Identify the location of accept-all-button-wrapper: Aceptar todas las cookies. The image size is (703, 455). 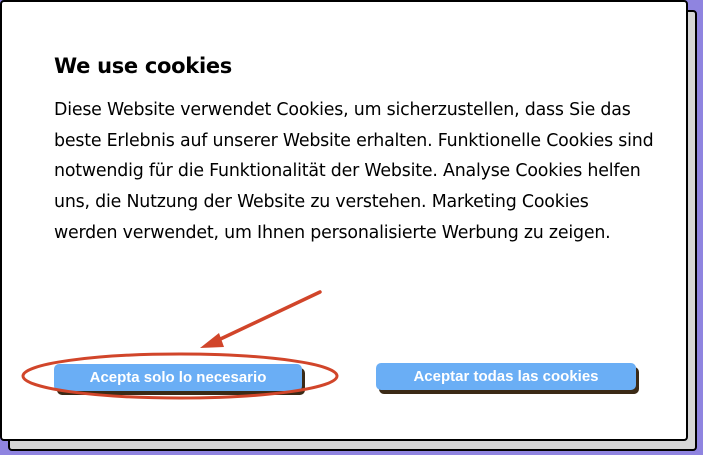
(507, 378).